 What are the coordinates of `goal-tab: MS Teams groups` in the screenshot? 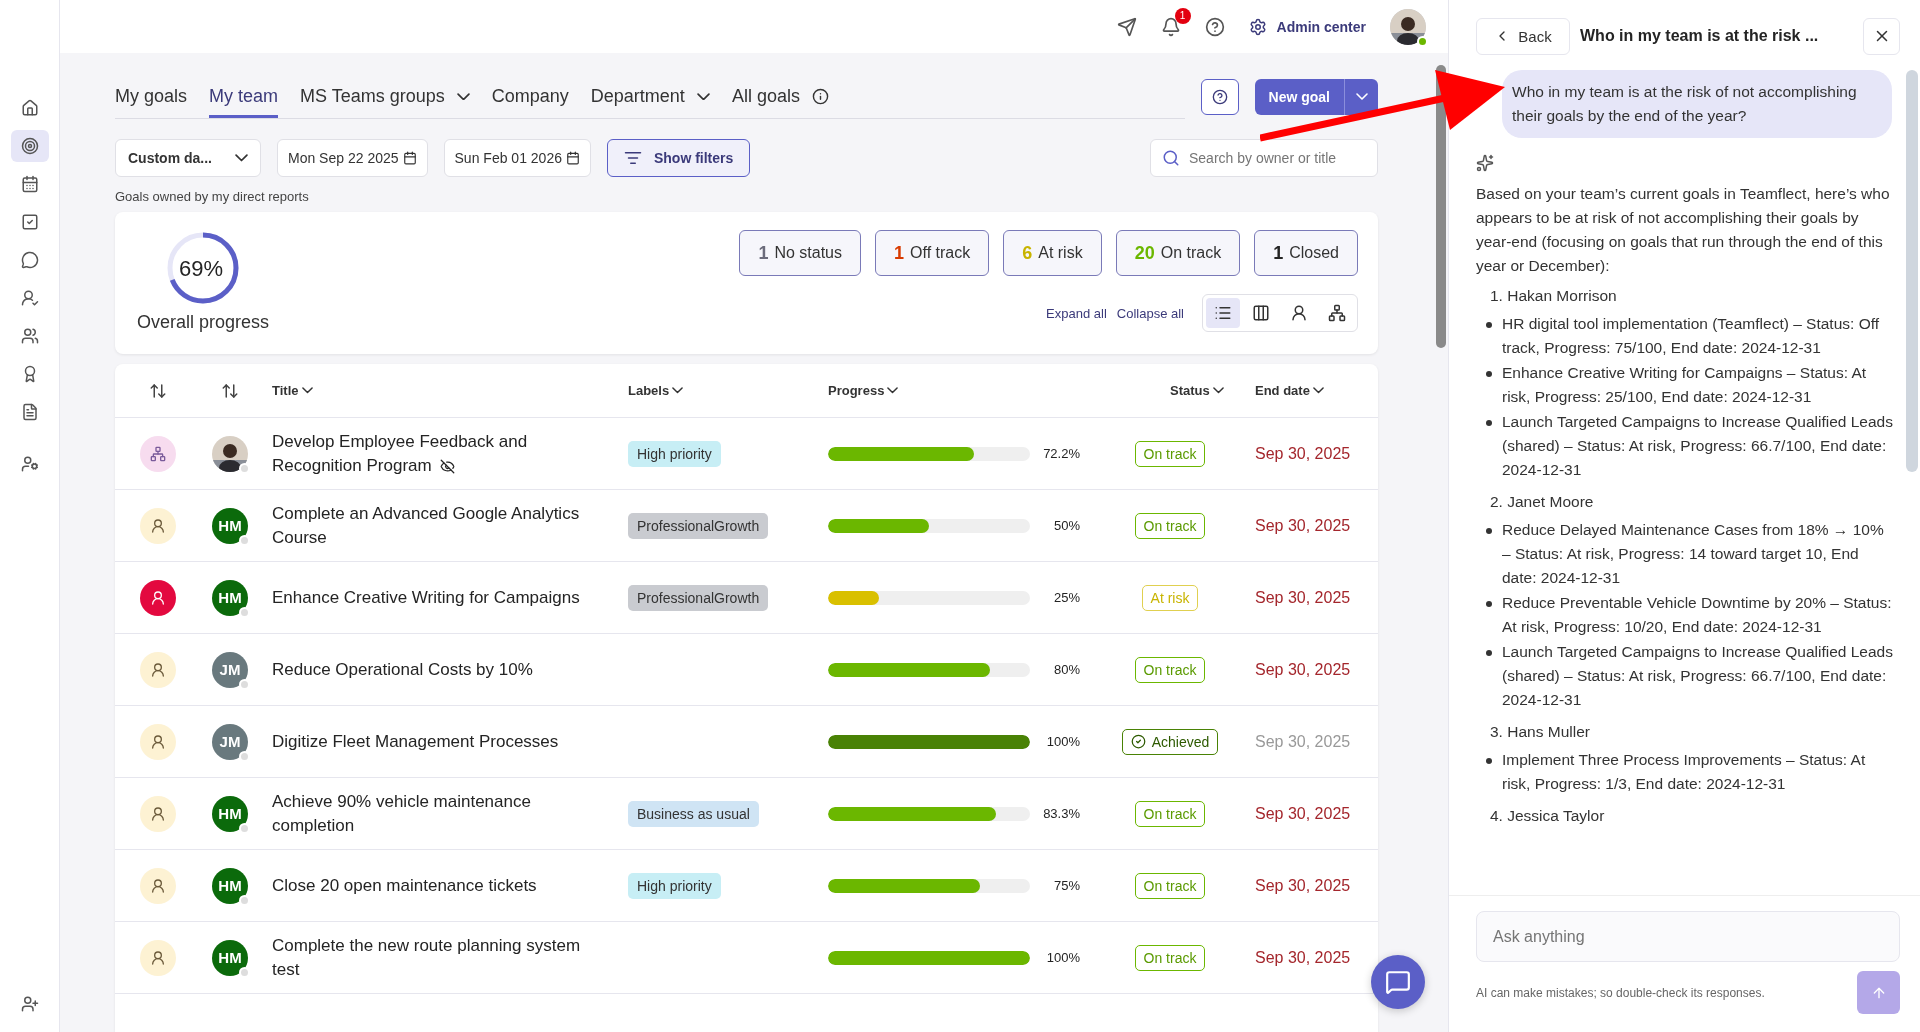 It's located at (385, 102).